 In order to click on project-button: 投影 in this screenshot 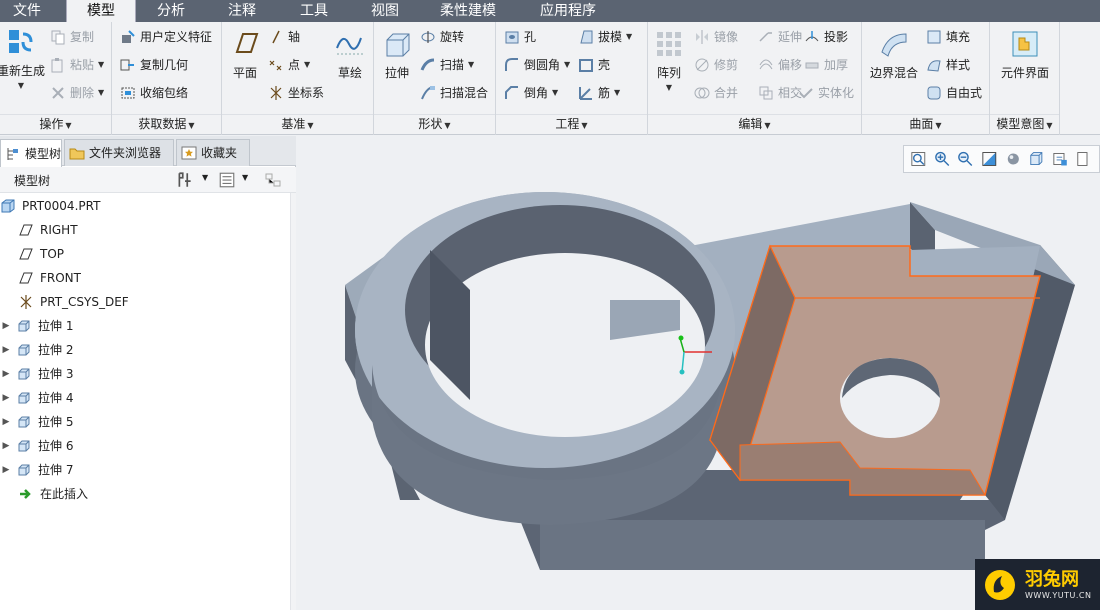, I will do `click(826, 37)`.